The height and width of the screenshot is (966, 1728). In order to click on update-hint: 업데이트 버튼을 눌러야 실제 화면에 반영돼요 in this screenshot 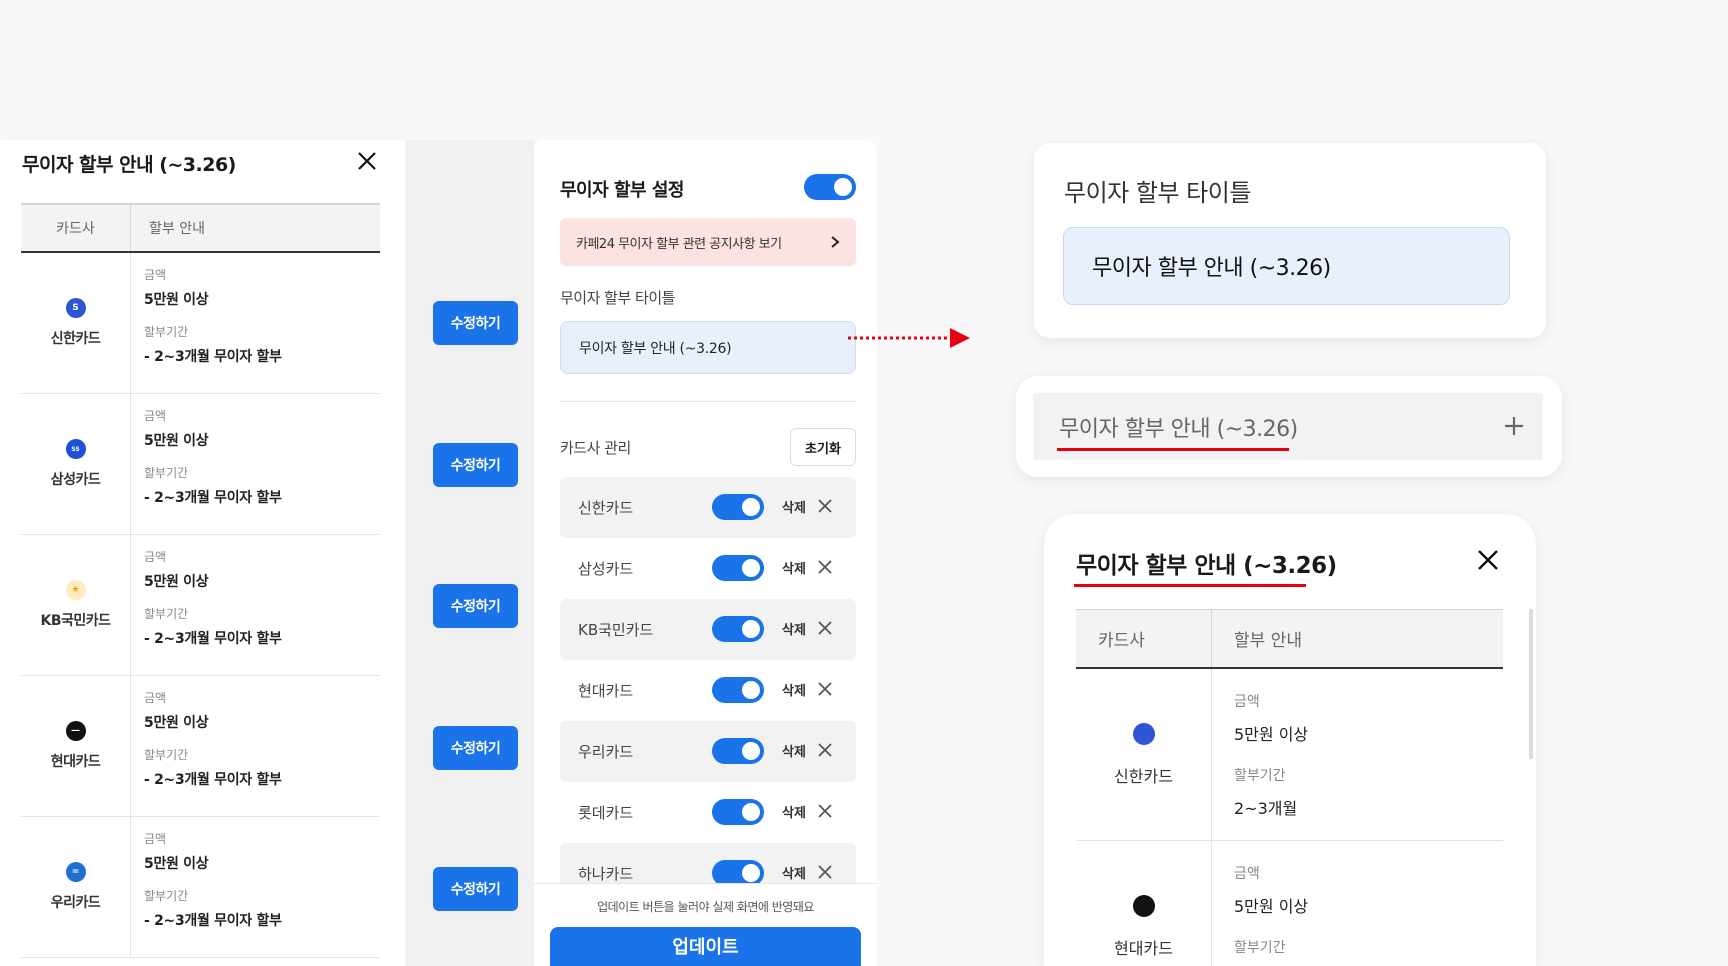, I will do `click(705, 907)`.